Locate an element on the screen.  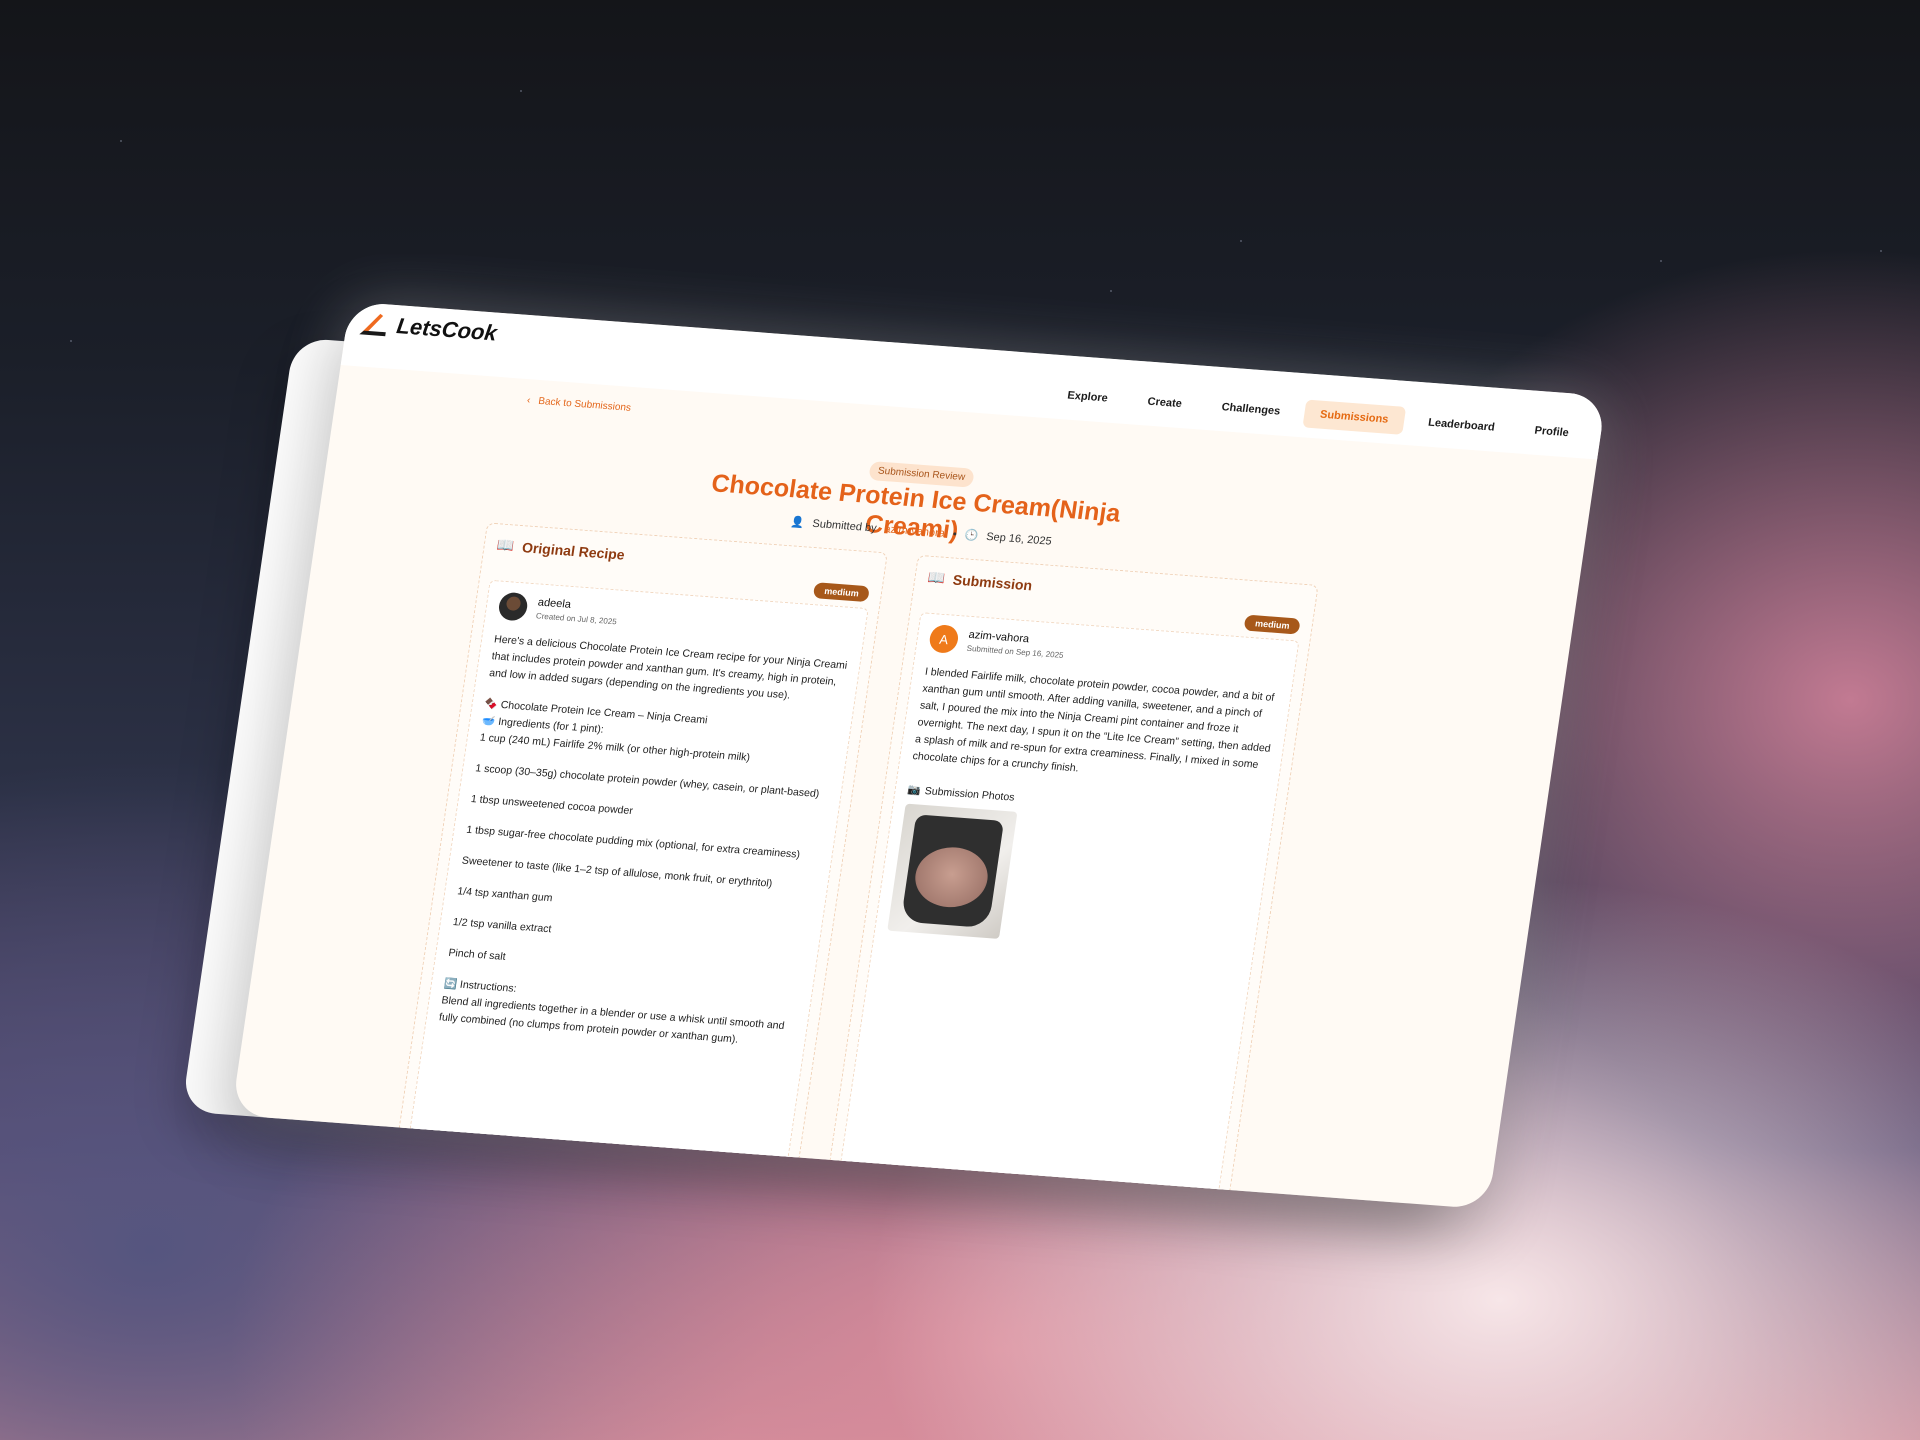
submission-heading: Submission is located at coordinates (992, 582).